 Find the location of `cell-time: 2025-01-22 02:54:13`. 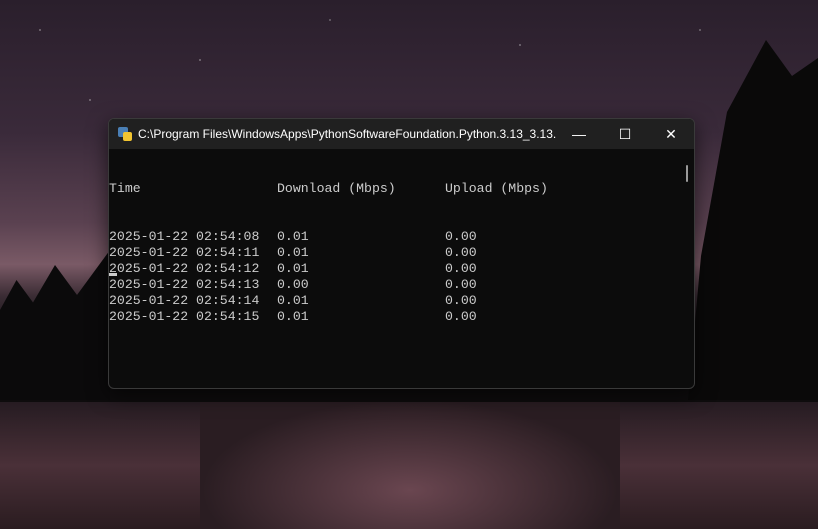

cell-time: 2025-01-22 02:54:13 is located at coordinates (184, 284).